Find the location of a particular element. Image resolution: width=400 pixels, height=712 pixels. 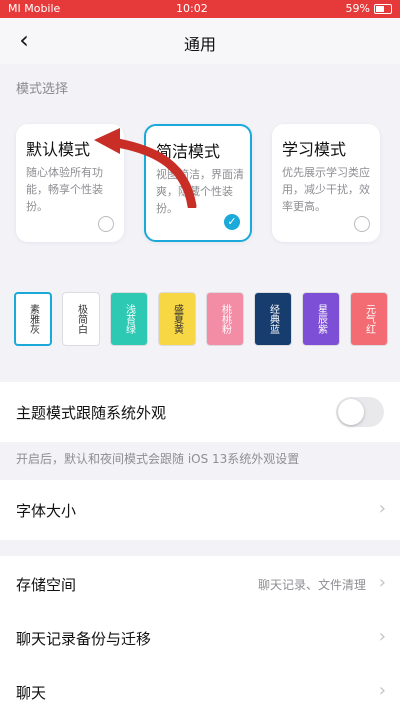

follow-system-toggle is located at coordinates (360, 412).